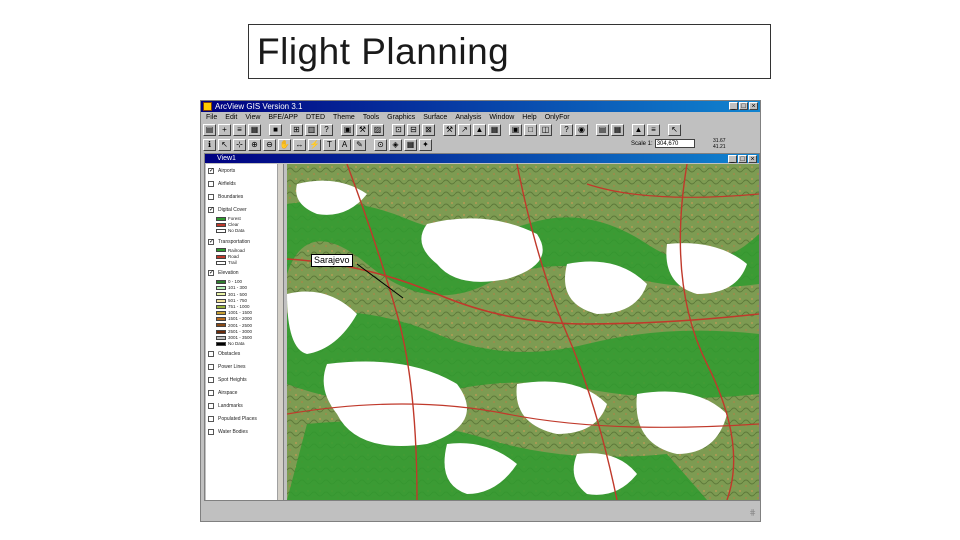  I want to click on legend-entry: 1501 - 2000, so click(234, 318).